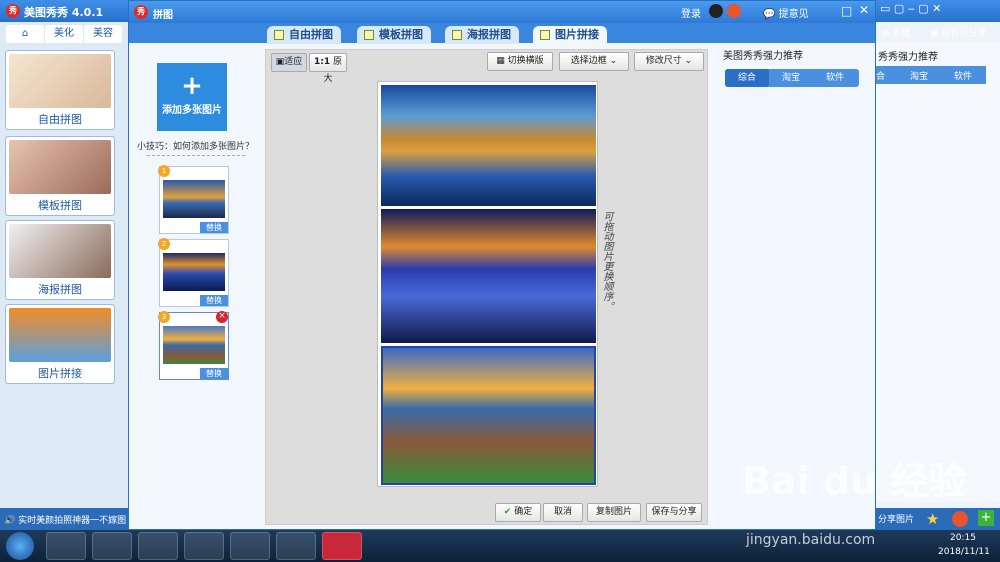 The width and height of the screenshot is (1000, 562). I want to click on minimize-icon: □, so click(846, 11).